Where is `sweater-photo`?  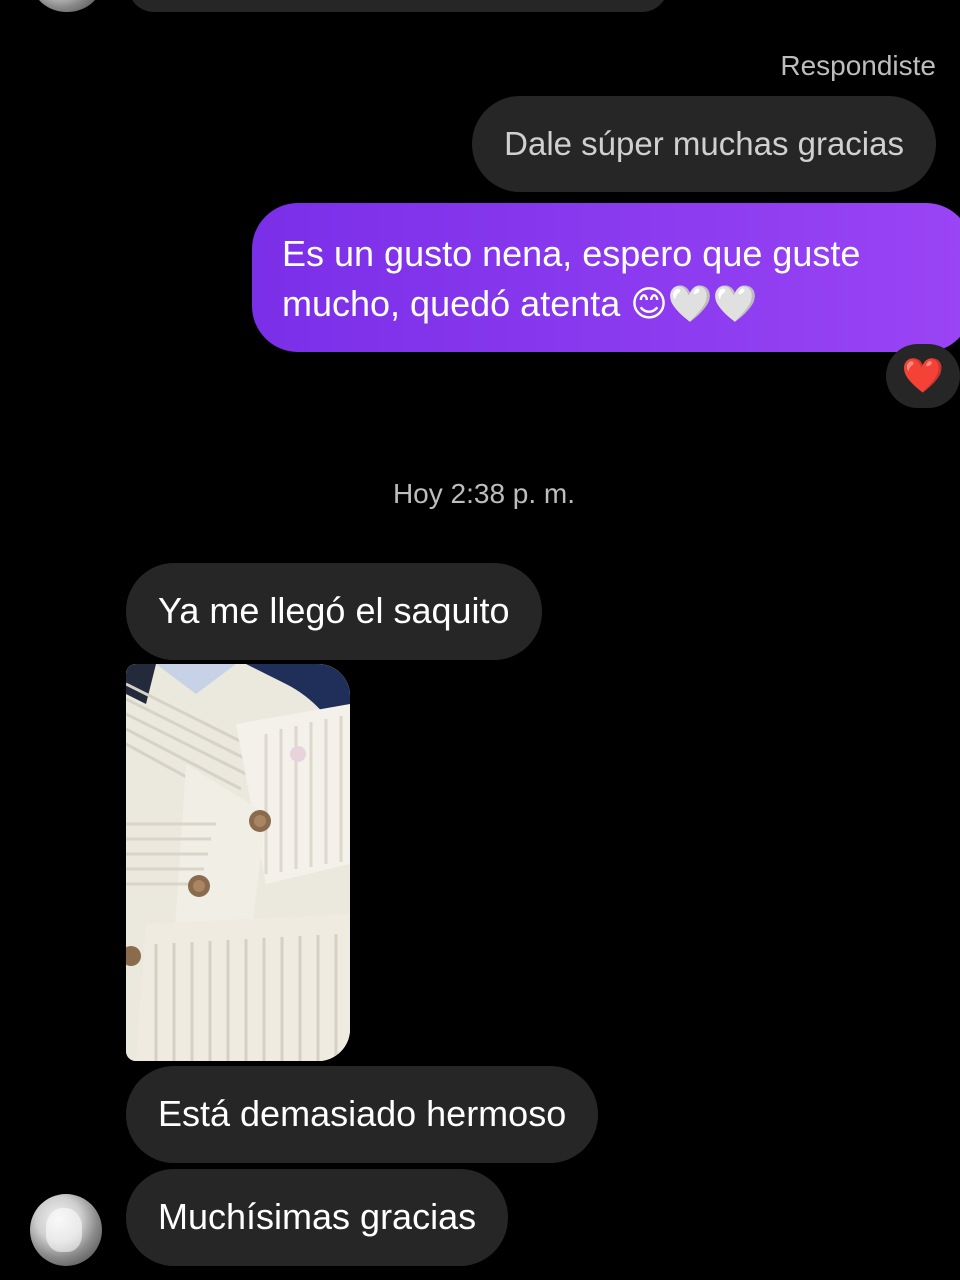 sweater-photo is located at coordinates (238, 862).